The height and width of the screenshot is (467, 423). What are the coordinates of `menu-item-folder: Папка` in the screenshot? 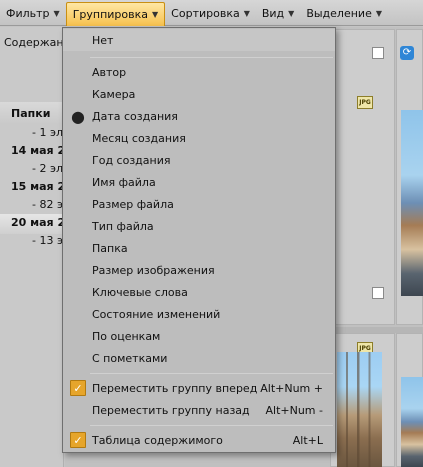 It's located at (199, 248).